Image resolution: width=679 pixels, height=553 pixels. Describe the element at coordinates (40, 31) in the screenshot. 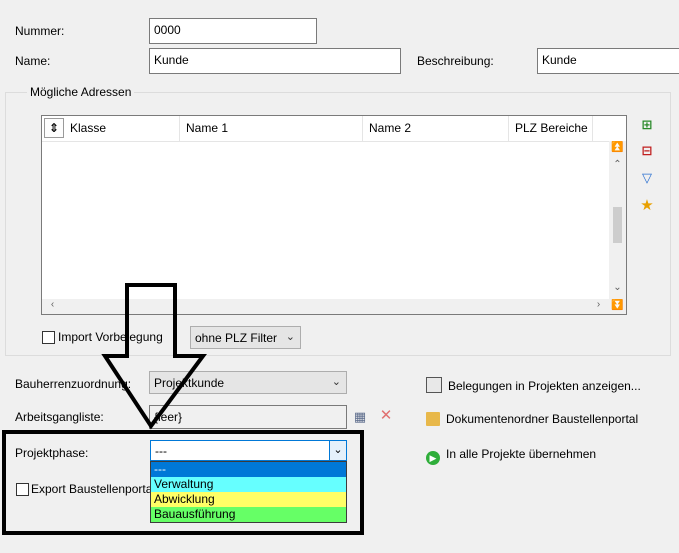

I see `nummer-label: Nummer:` at that location.